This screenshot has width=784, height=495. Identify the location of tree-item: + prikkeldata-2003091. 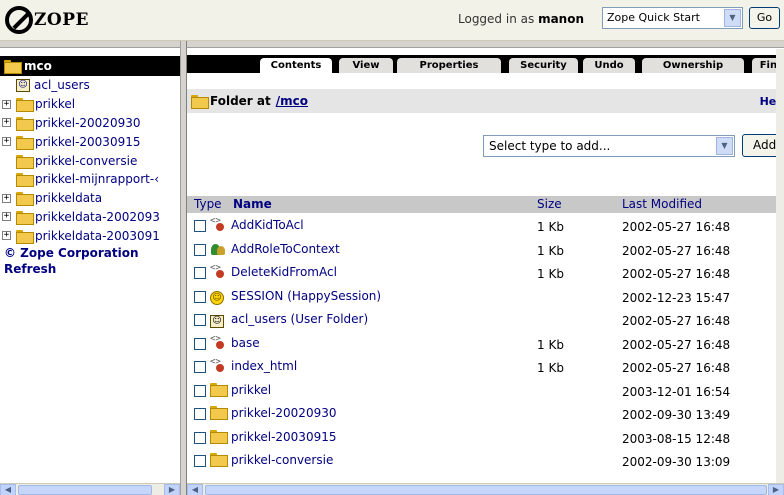
(90, 235).